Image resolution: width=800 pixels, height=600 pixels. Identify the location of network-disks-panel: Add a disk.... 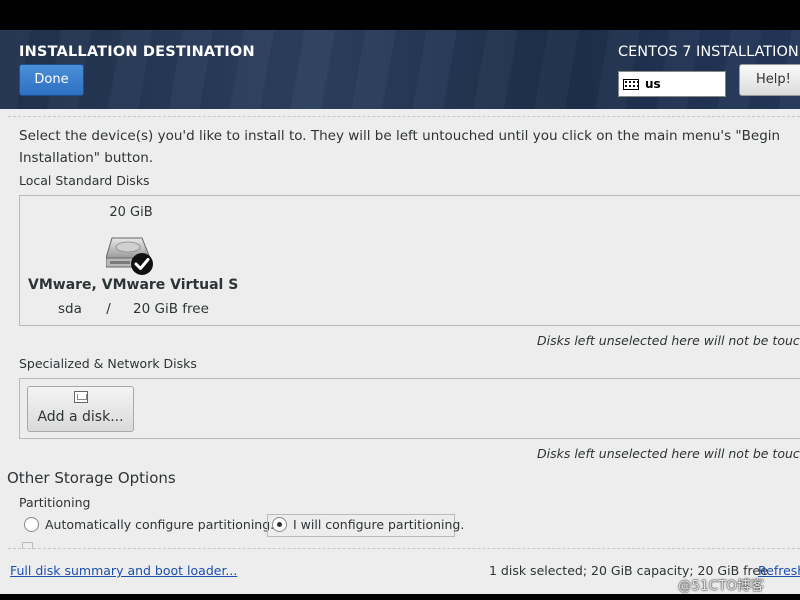
(409, 408).